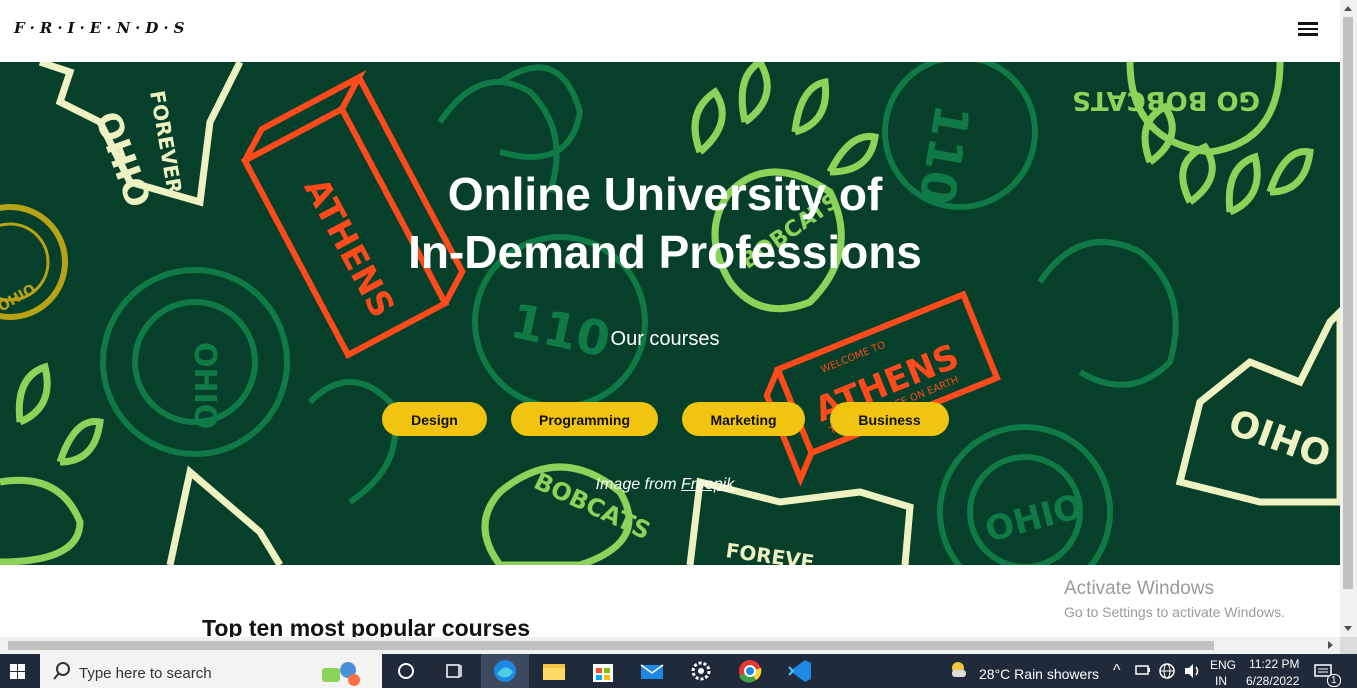  What do you see at coordinates (1348, 628) in the screenshot?
I see `scroll-down-arrow-icon` at bounding box center [1348, 628].